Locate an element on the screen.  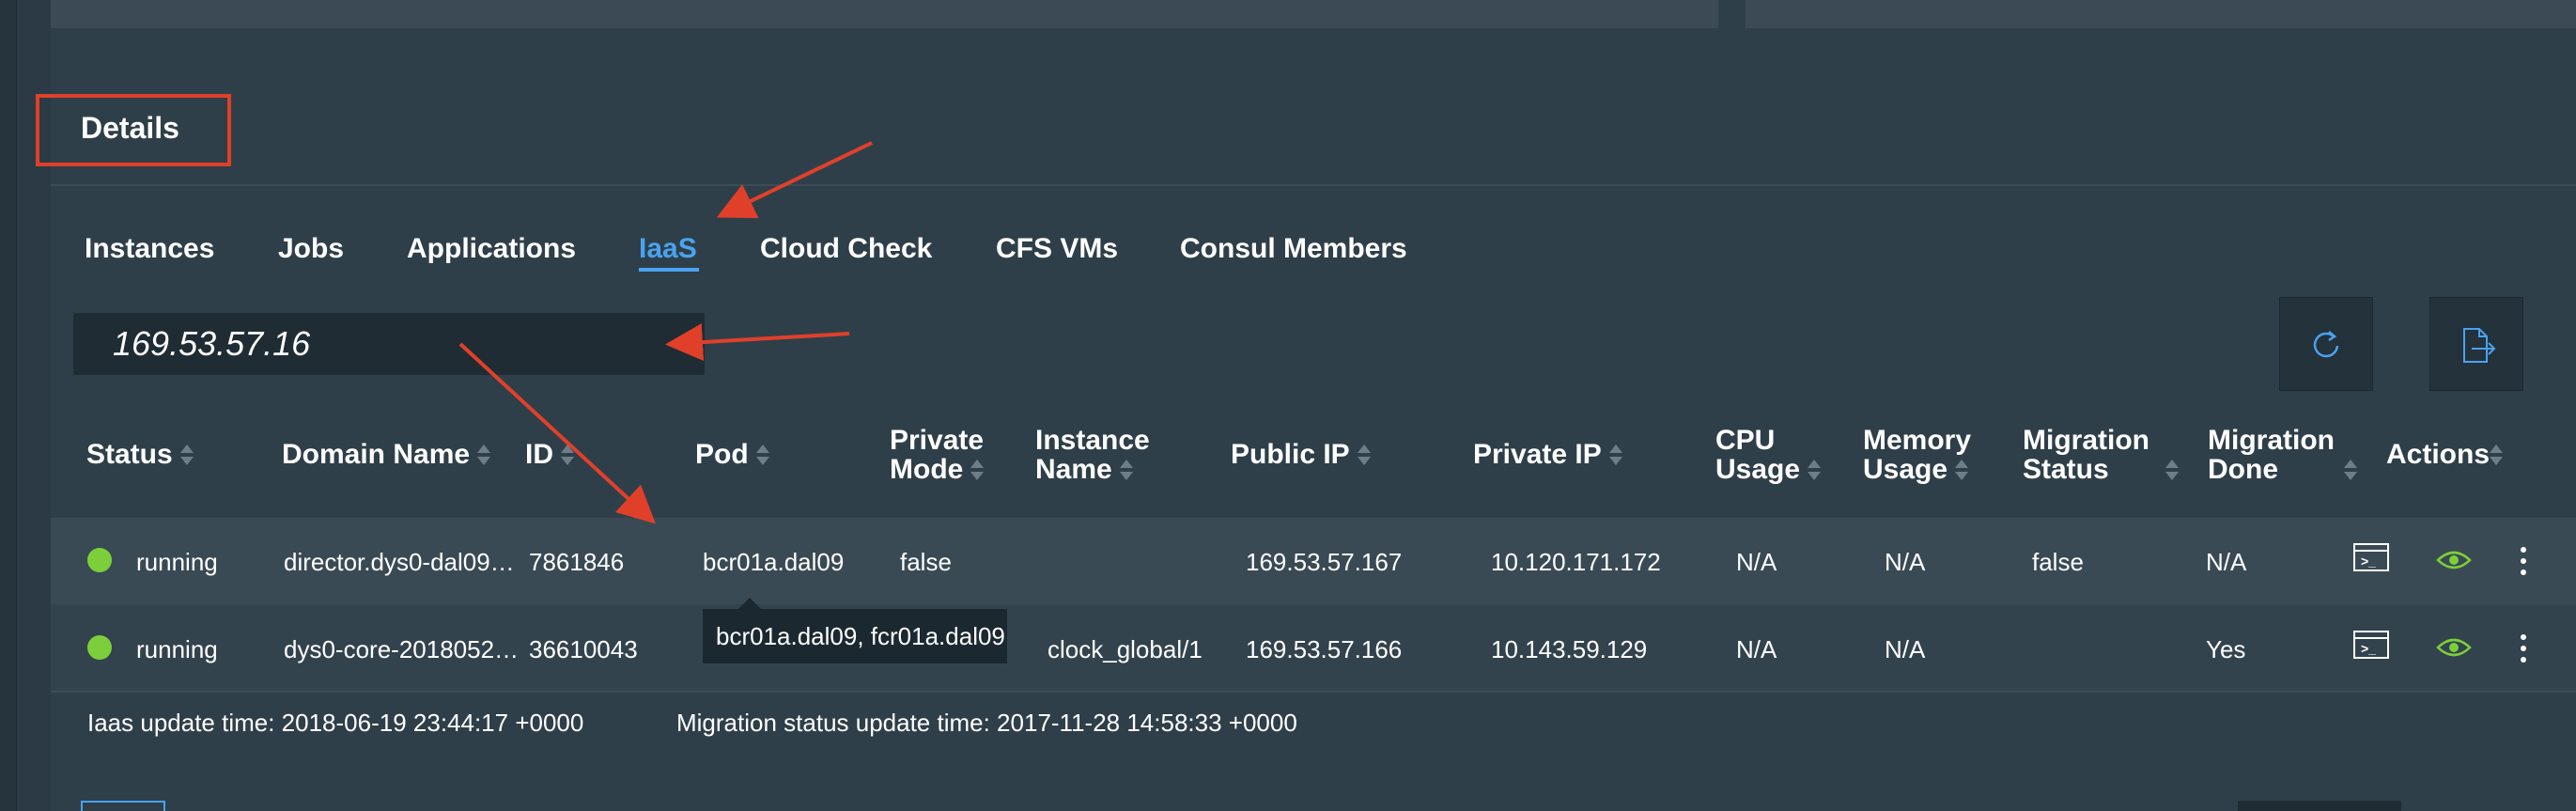
arrow-to-search-input is located at coordinates (757, 342).